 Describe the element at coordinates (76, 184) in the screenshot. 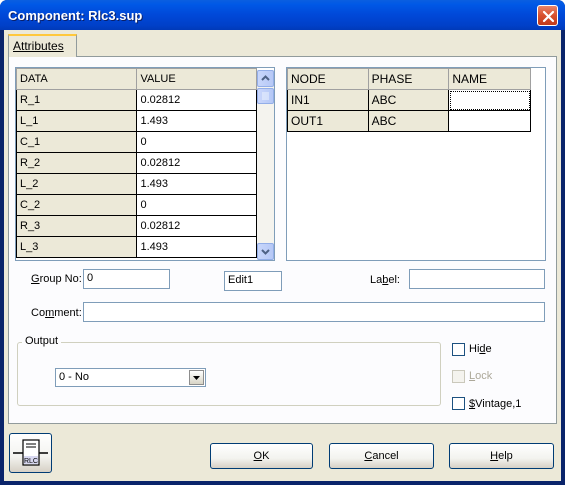

I see `param-name: L_2` at that location.